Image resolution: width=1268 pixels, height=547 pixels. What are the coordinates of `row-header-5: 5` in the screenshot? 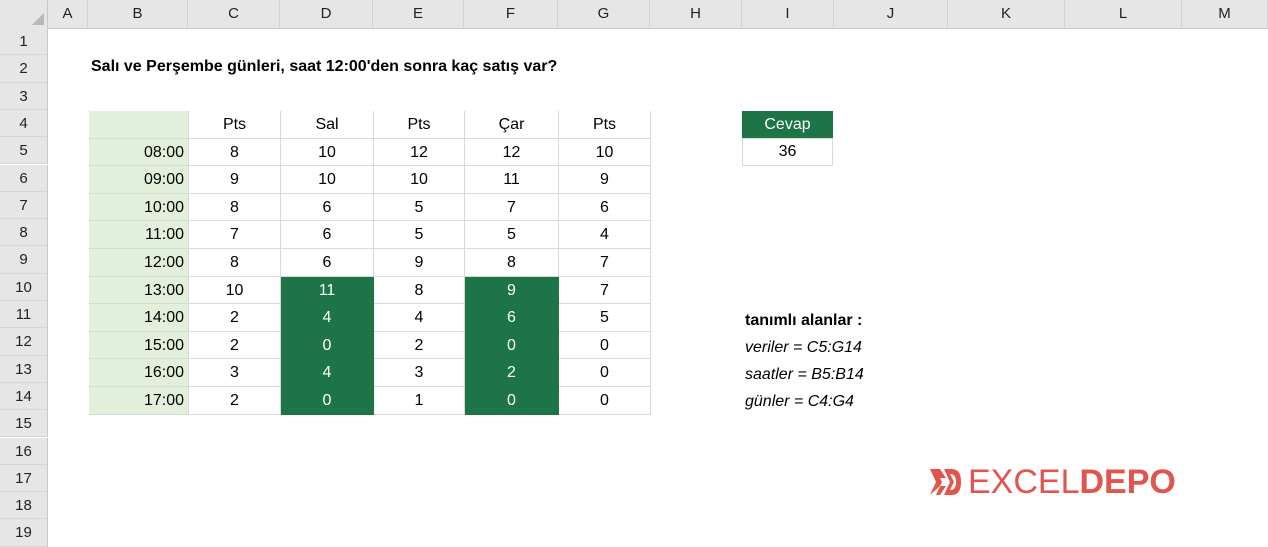 It's located at (24, 151).